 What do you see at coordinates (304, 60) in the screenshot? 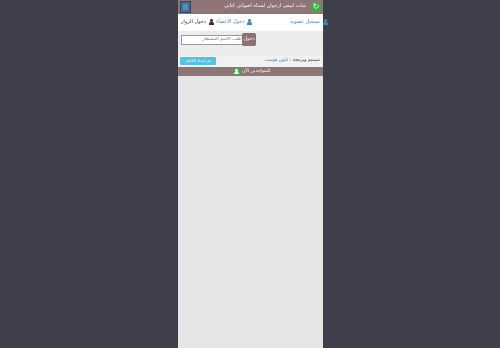
I see `credit-prefix: تصميم وبرمجة :` at bounding box center [304, 60].